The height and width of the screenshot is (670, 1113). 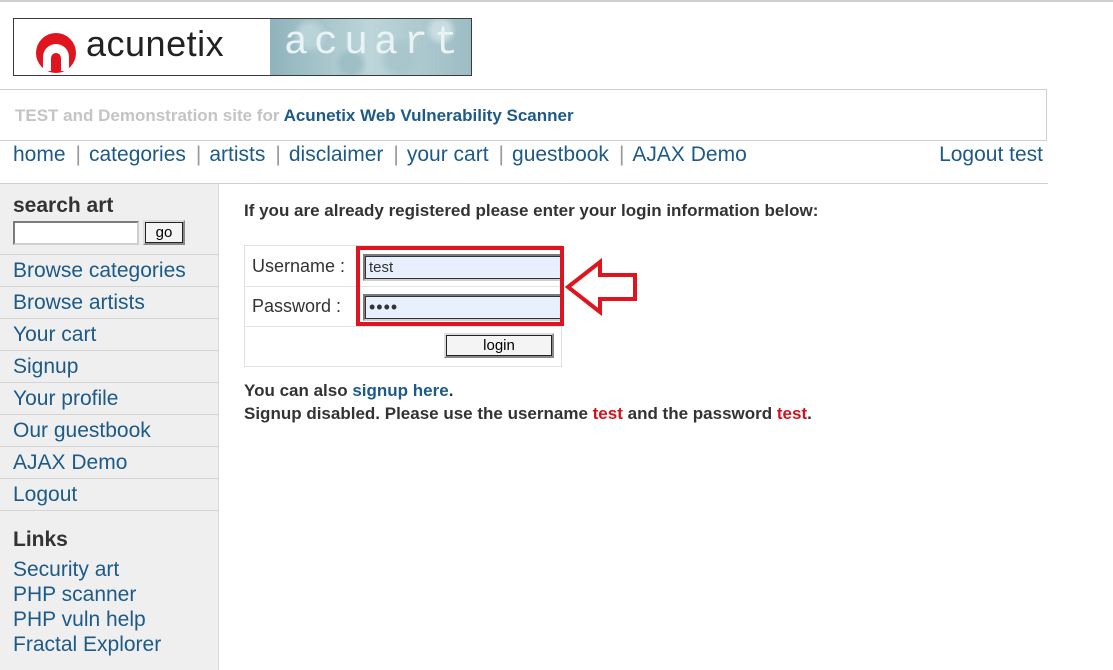 I want to click on login-button: login, so click(x=499, y=345).